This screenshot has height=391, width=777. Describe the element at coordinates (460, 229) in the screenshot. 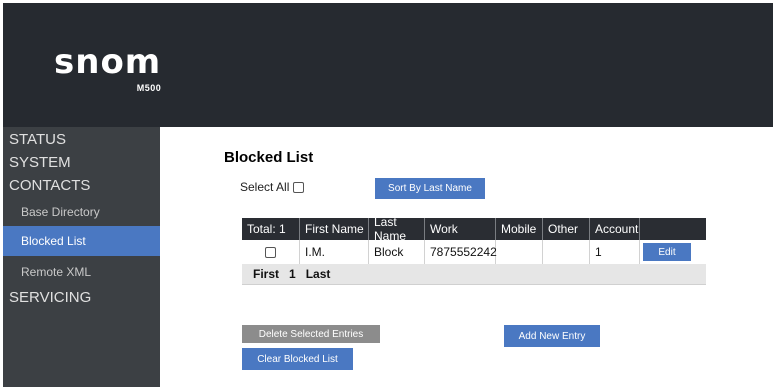

I see `col-work: Work` at that location.